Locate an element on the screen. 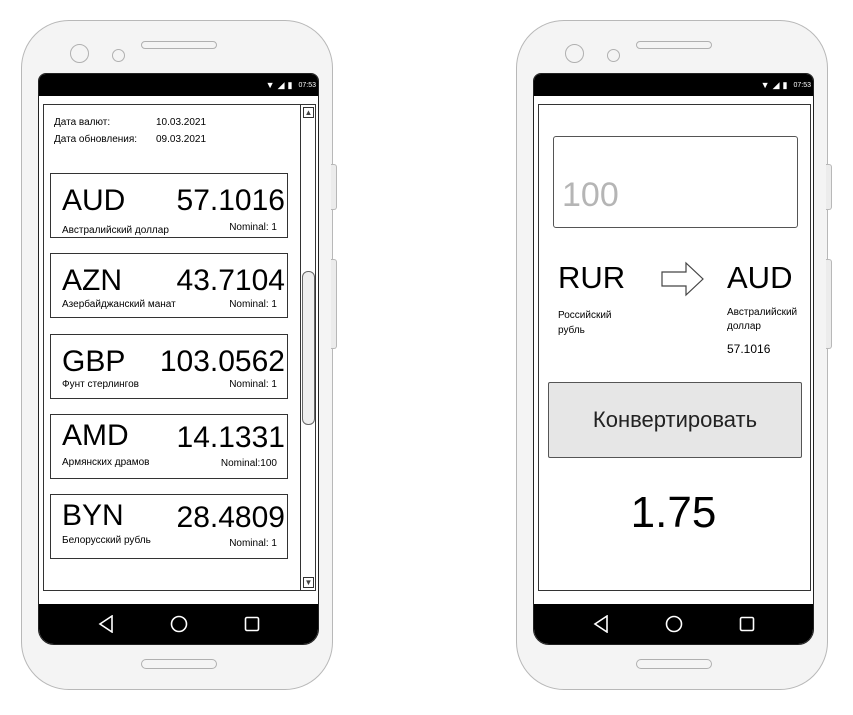 The height and width of the screenshot is (715, 853). from-currency-code: RUR is located at coordinates (591, 278).